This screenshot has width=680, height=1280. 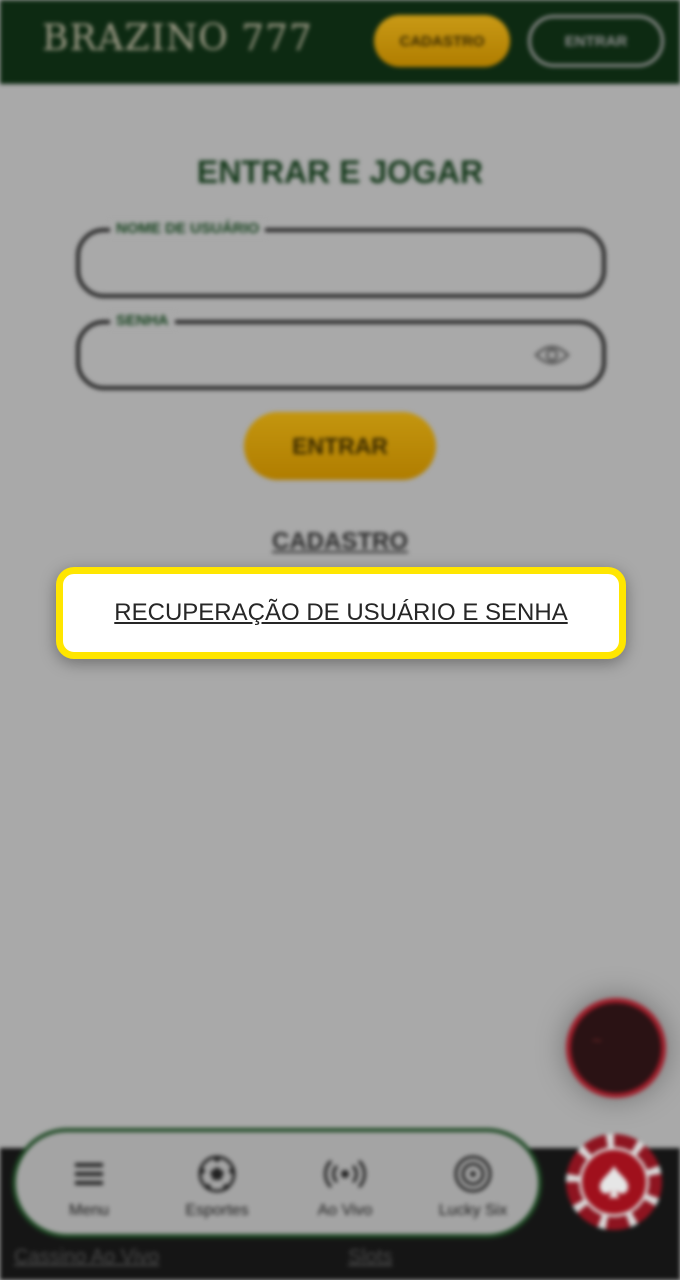 What do you see at coordinates (142, 320) in the screenshot?
I see `password-label: SENHA` at bounding box center [142, 320].